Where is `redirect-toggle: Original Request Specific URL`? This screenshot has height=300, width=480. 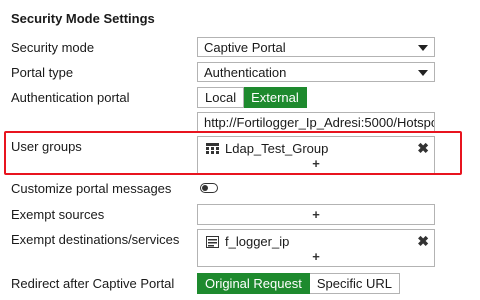 redirect-toggle: Original Request Specific URL is located at coordinates (298, 283).